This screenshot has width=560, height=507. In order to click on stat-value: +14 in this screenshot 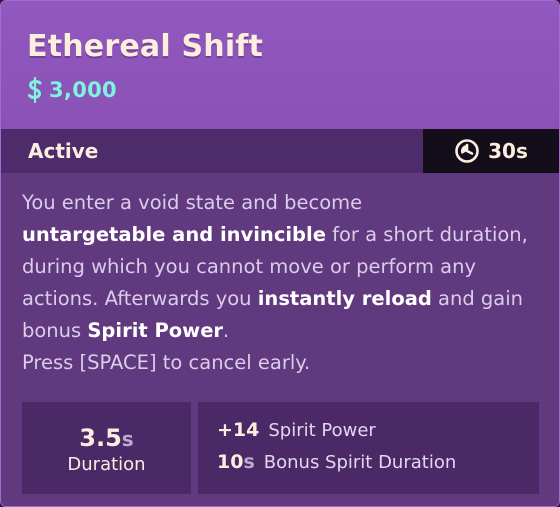, I will do `click(238, 430)`.